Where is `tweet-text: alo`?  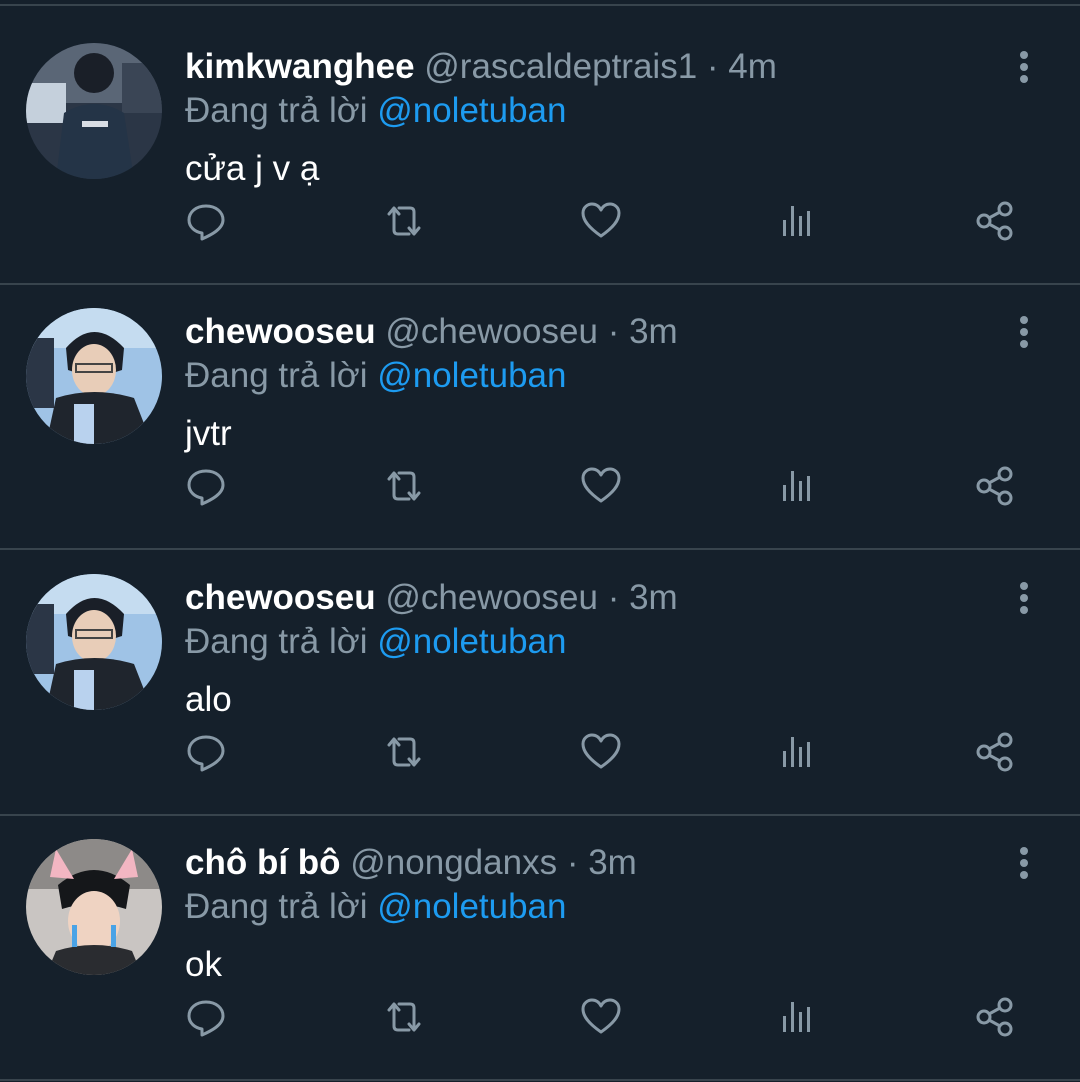
tweet-text: alo is located at coordinates (208, 699).